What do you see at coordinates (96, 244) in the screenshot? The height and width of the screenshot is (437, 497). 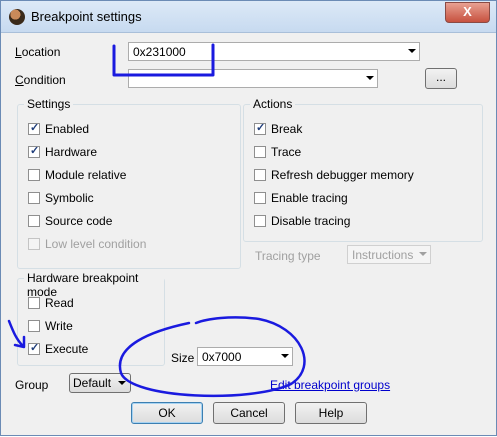 I see `settings-checkbox-label: Low level condition` at bounding box center [96, 244].